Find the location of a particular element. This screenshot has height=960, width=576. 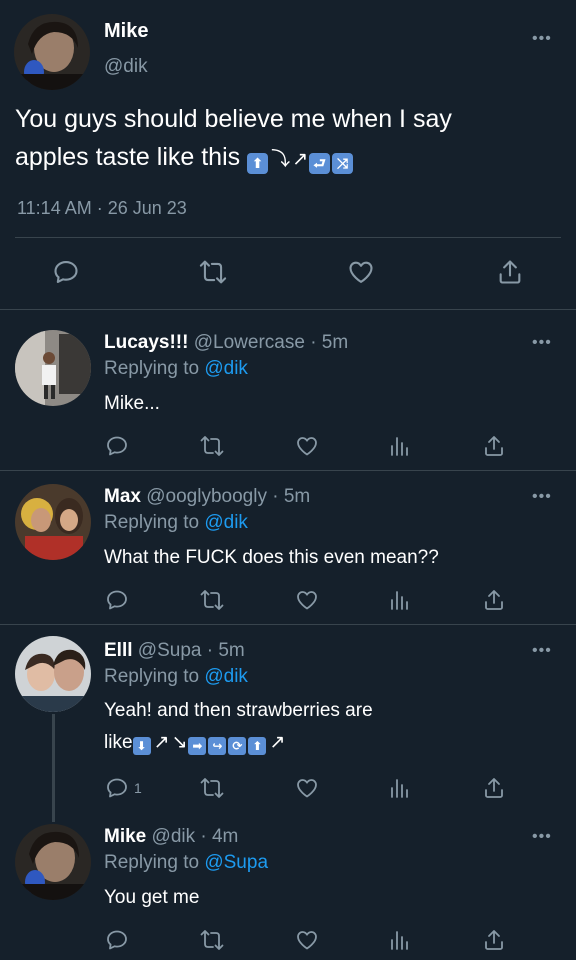

replying-to: Replying to @Supa is located at coordinates (186, 863).